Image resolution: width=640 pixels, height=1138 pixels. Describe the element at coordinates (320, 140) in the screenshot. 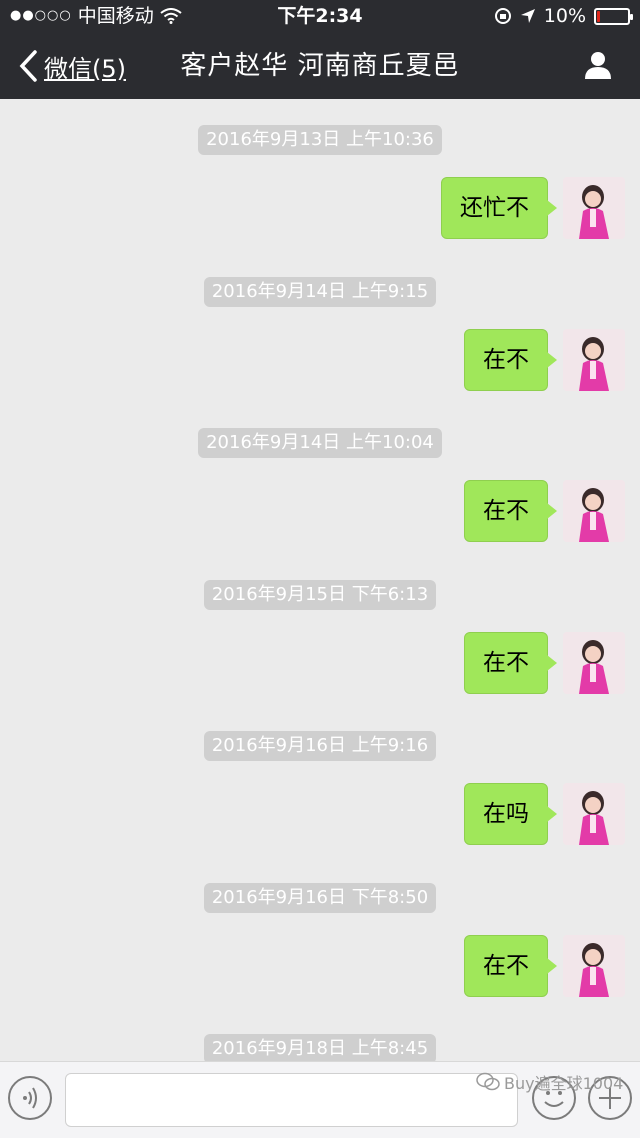

I see `timestamp: 2016年9月13日 上午10:36` at that location.